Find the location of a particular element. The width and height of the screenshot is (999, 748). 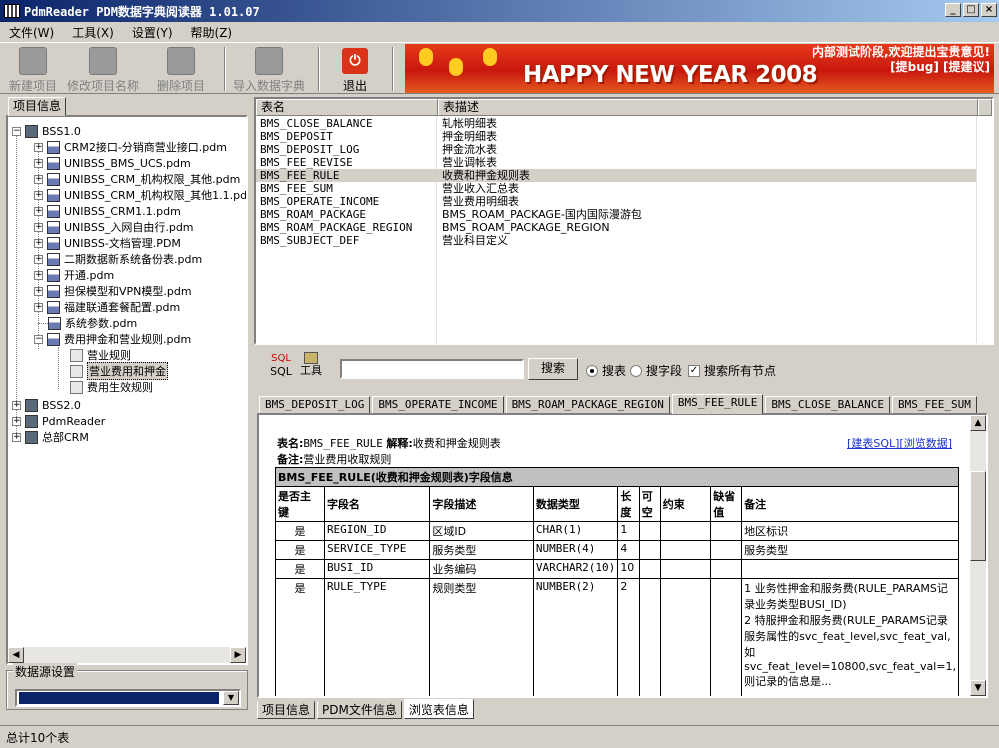

table-name-cell: BMS_ROAM_PACKAGE is located at coordinates (313, 214).